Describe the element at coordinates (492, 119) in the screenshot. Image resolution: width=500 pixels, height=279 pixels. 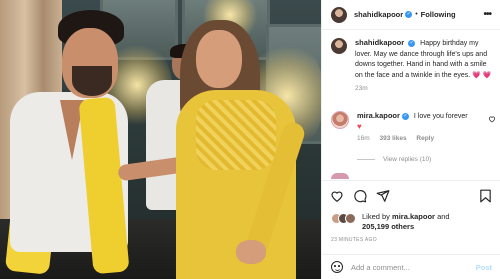
I see `comment-like-heart-icon` at that location.